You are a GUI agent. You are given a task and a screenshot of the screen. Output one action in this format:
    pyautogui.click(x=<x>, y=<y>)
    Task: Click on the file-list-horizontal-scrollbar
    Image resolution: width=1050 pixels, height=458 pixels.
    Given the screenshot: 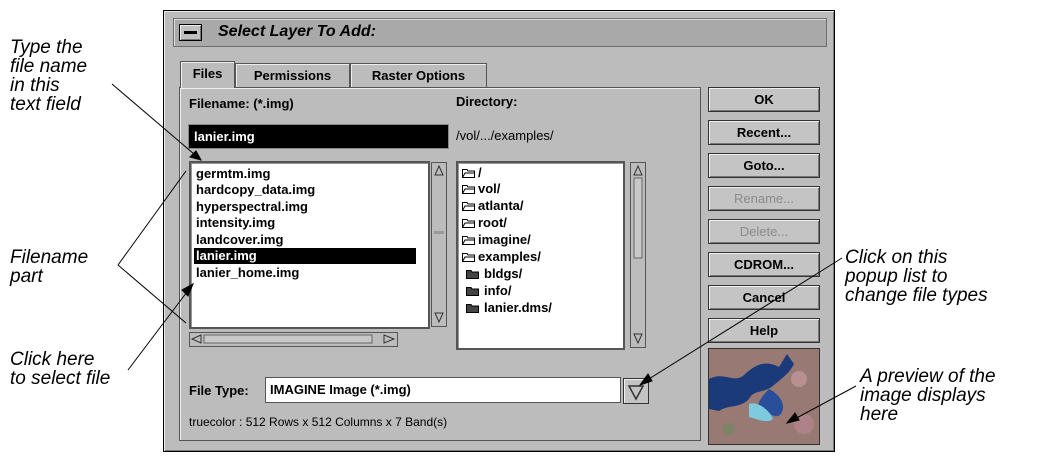 What is the action you would take?
    pyautogui.click(x=293, y=339)
    